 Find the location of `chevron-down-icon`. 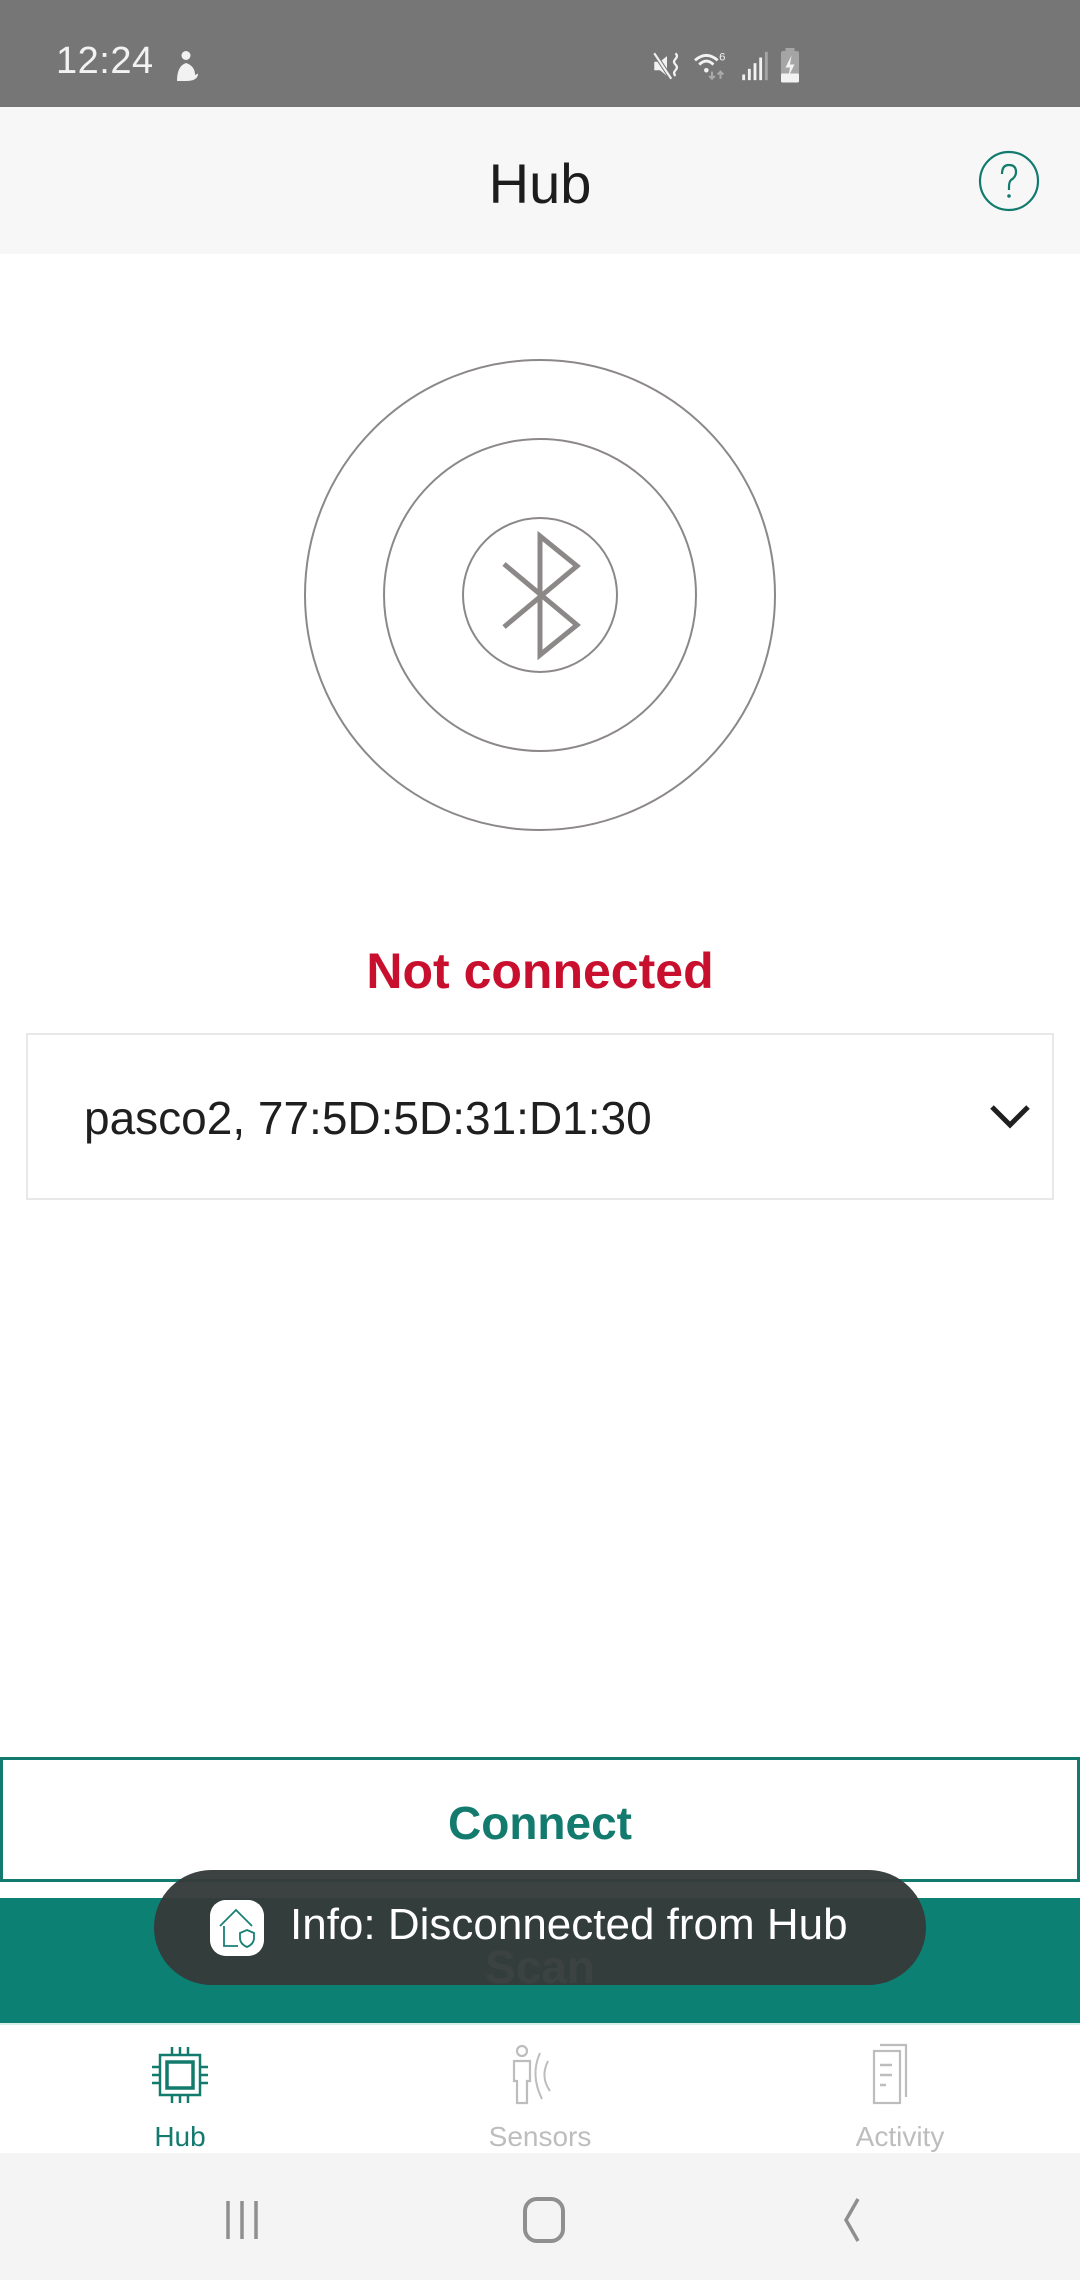

chevron-down-icon is located at coordinates (1010, 1117).